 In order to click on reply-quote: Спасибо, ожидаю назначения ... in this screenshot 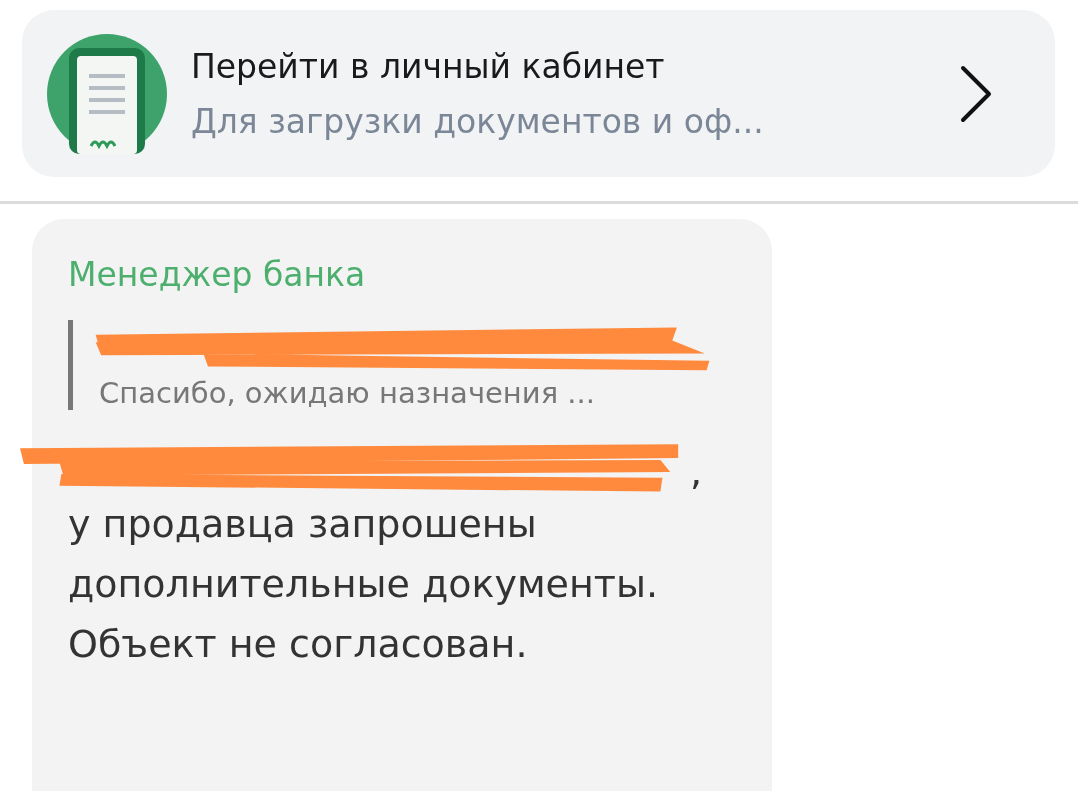, I will do `click(402, 365)`.